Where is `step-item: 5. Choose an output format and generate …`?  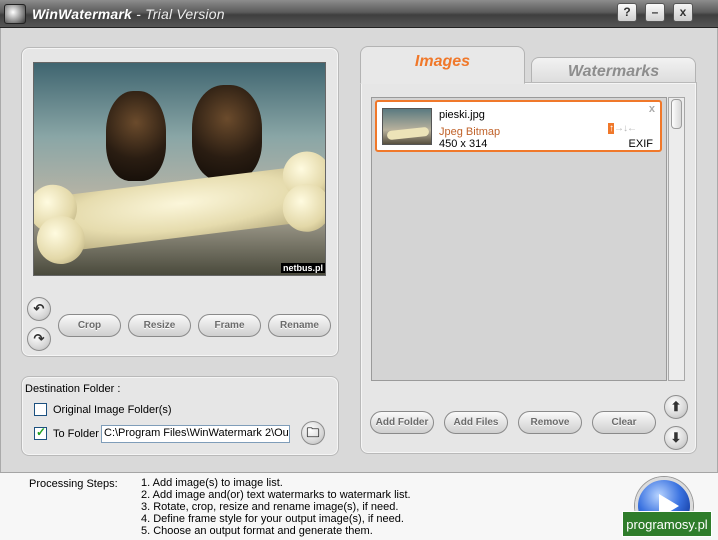 step-item: 5. Choose an output format and generate … is located at coordinates (257, 531).